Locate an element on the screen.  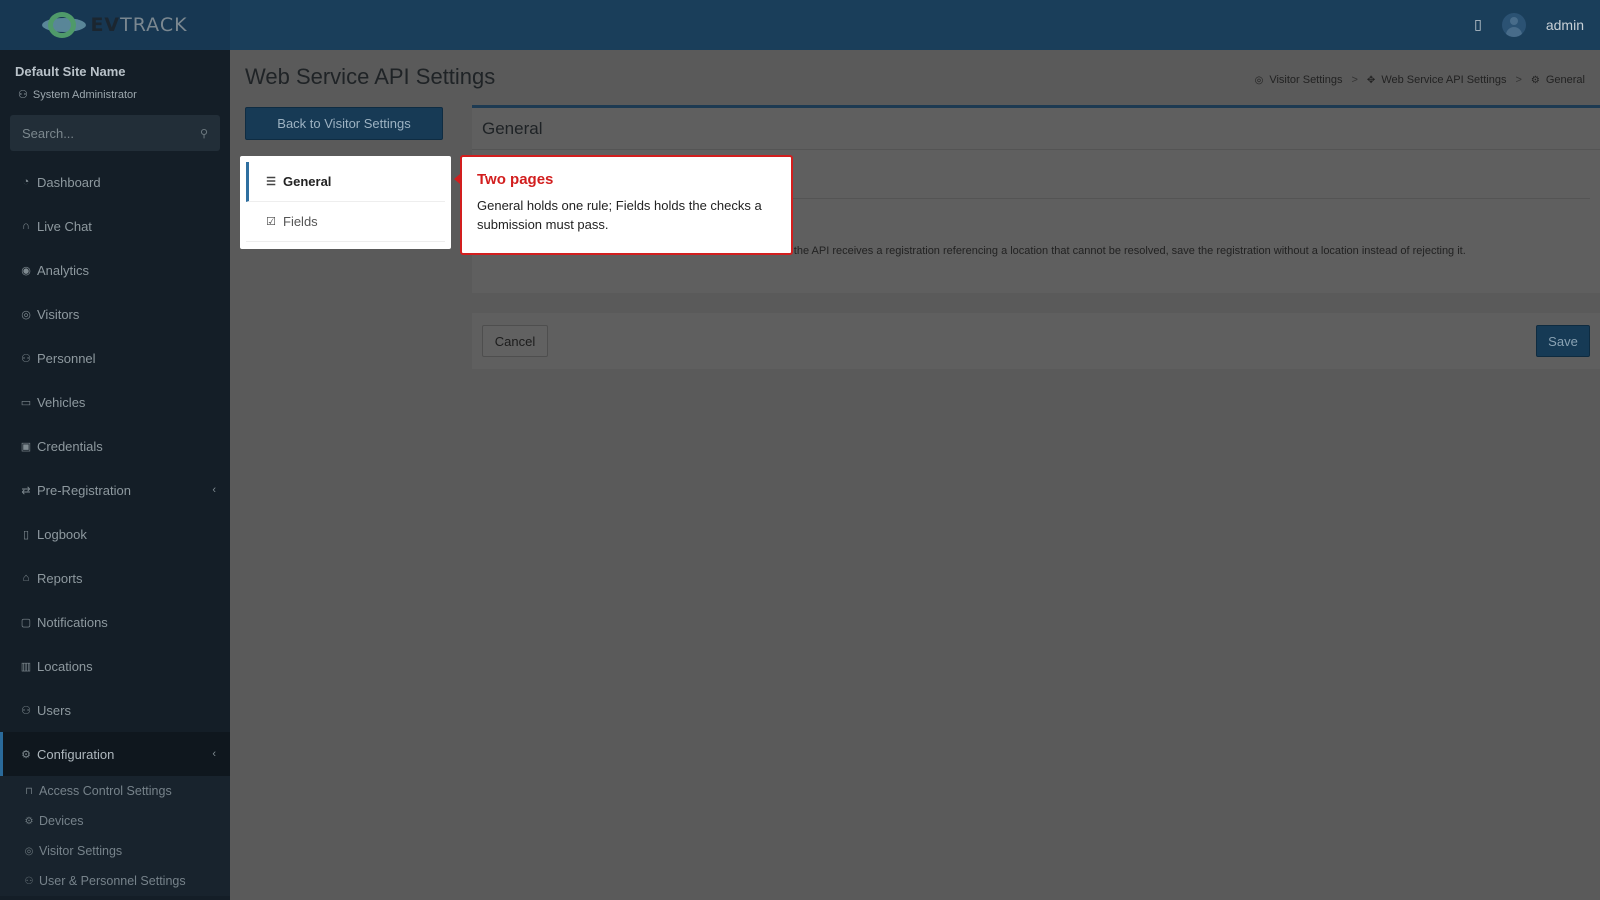
breadcrumb-general: General is located at coordinates (1565, 80).